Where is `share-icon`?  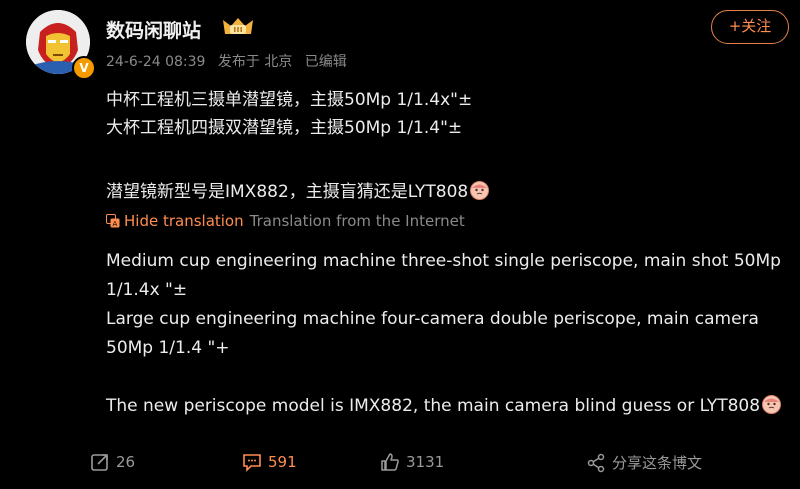
share-icon is located at coordinates (596, 463).